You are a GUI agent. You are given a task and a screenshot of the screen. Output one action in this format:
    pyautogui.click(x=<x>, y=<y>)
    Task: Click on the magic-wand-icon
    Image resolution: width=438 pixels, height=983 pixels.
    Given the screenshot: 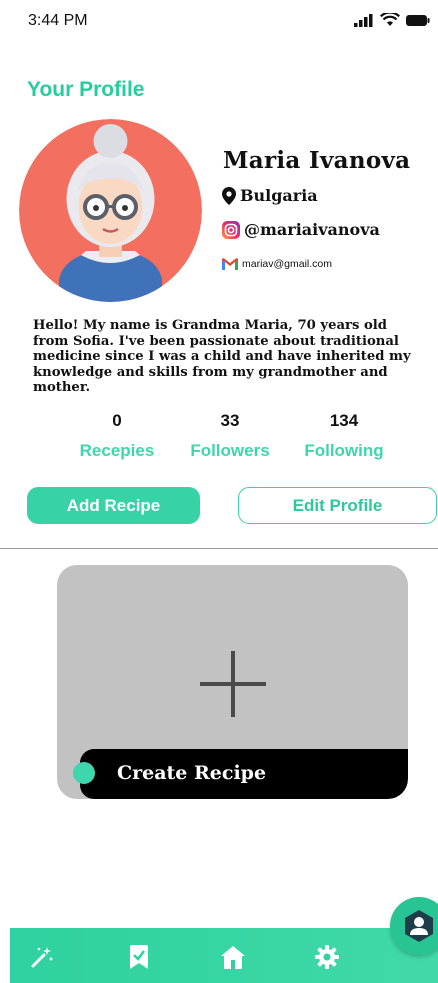 What is the action you would take?
    pyautogui.click(x=42, y=957)
    